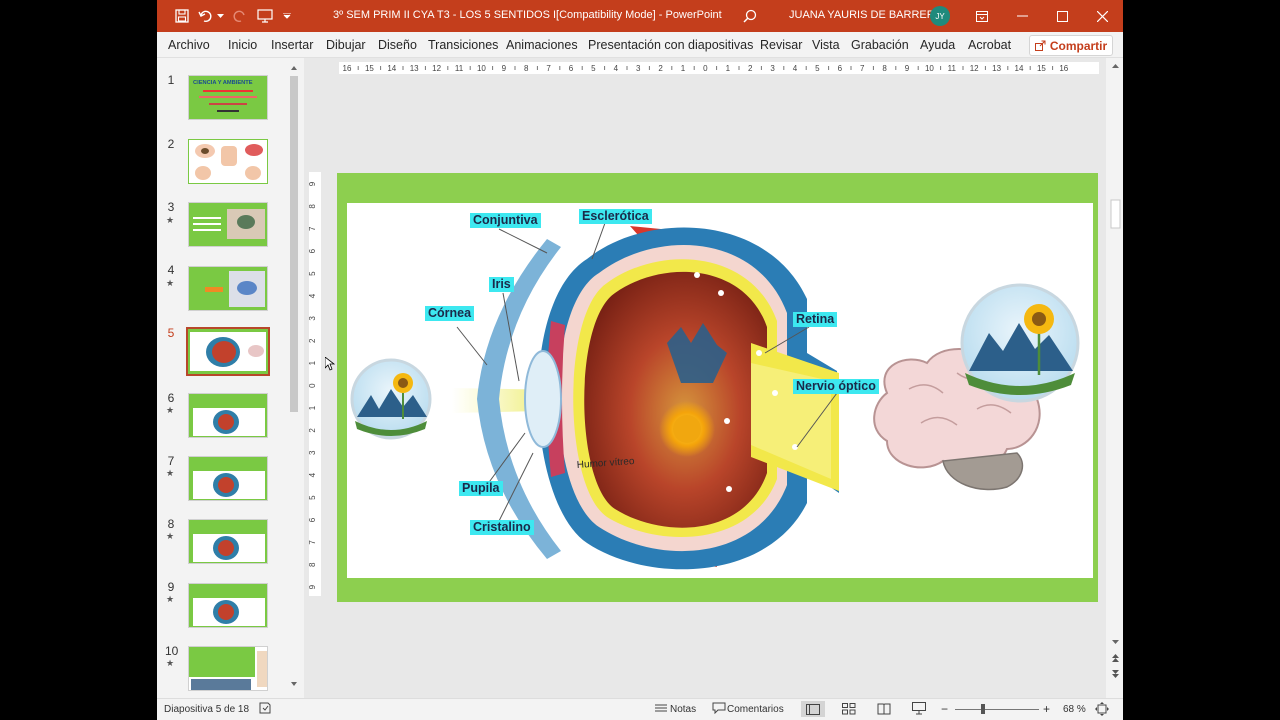 The image size is (1280, 720). I want to click on fit-slide-icon, so click(1102, 710).